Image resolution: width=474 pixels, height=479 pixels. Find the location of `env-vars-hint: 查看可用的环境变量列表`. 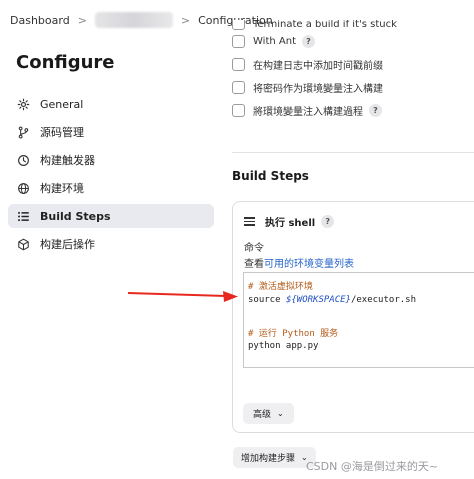

env-vars-hint: 查看可用的环境变量列表 is located at coordinates (299, 262).